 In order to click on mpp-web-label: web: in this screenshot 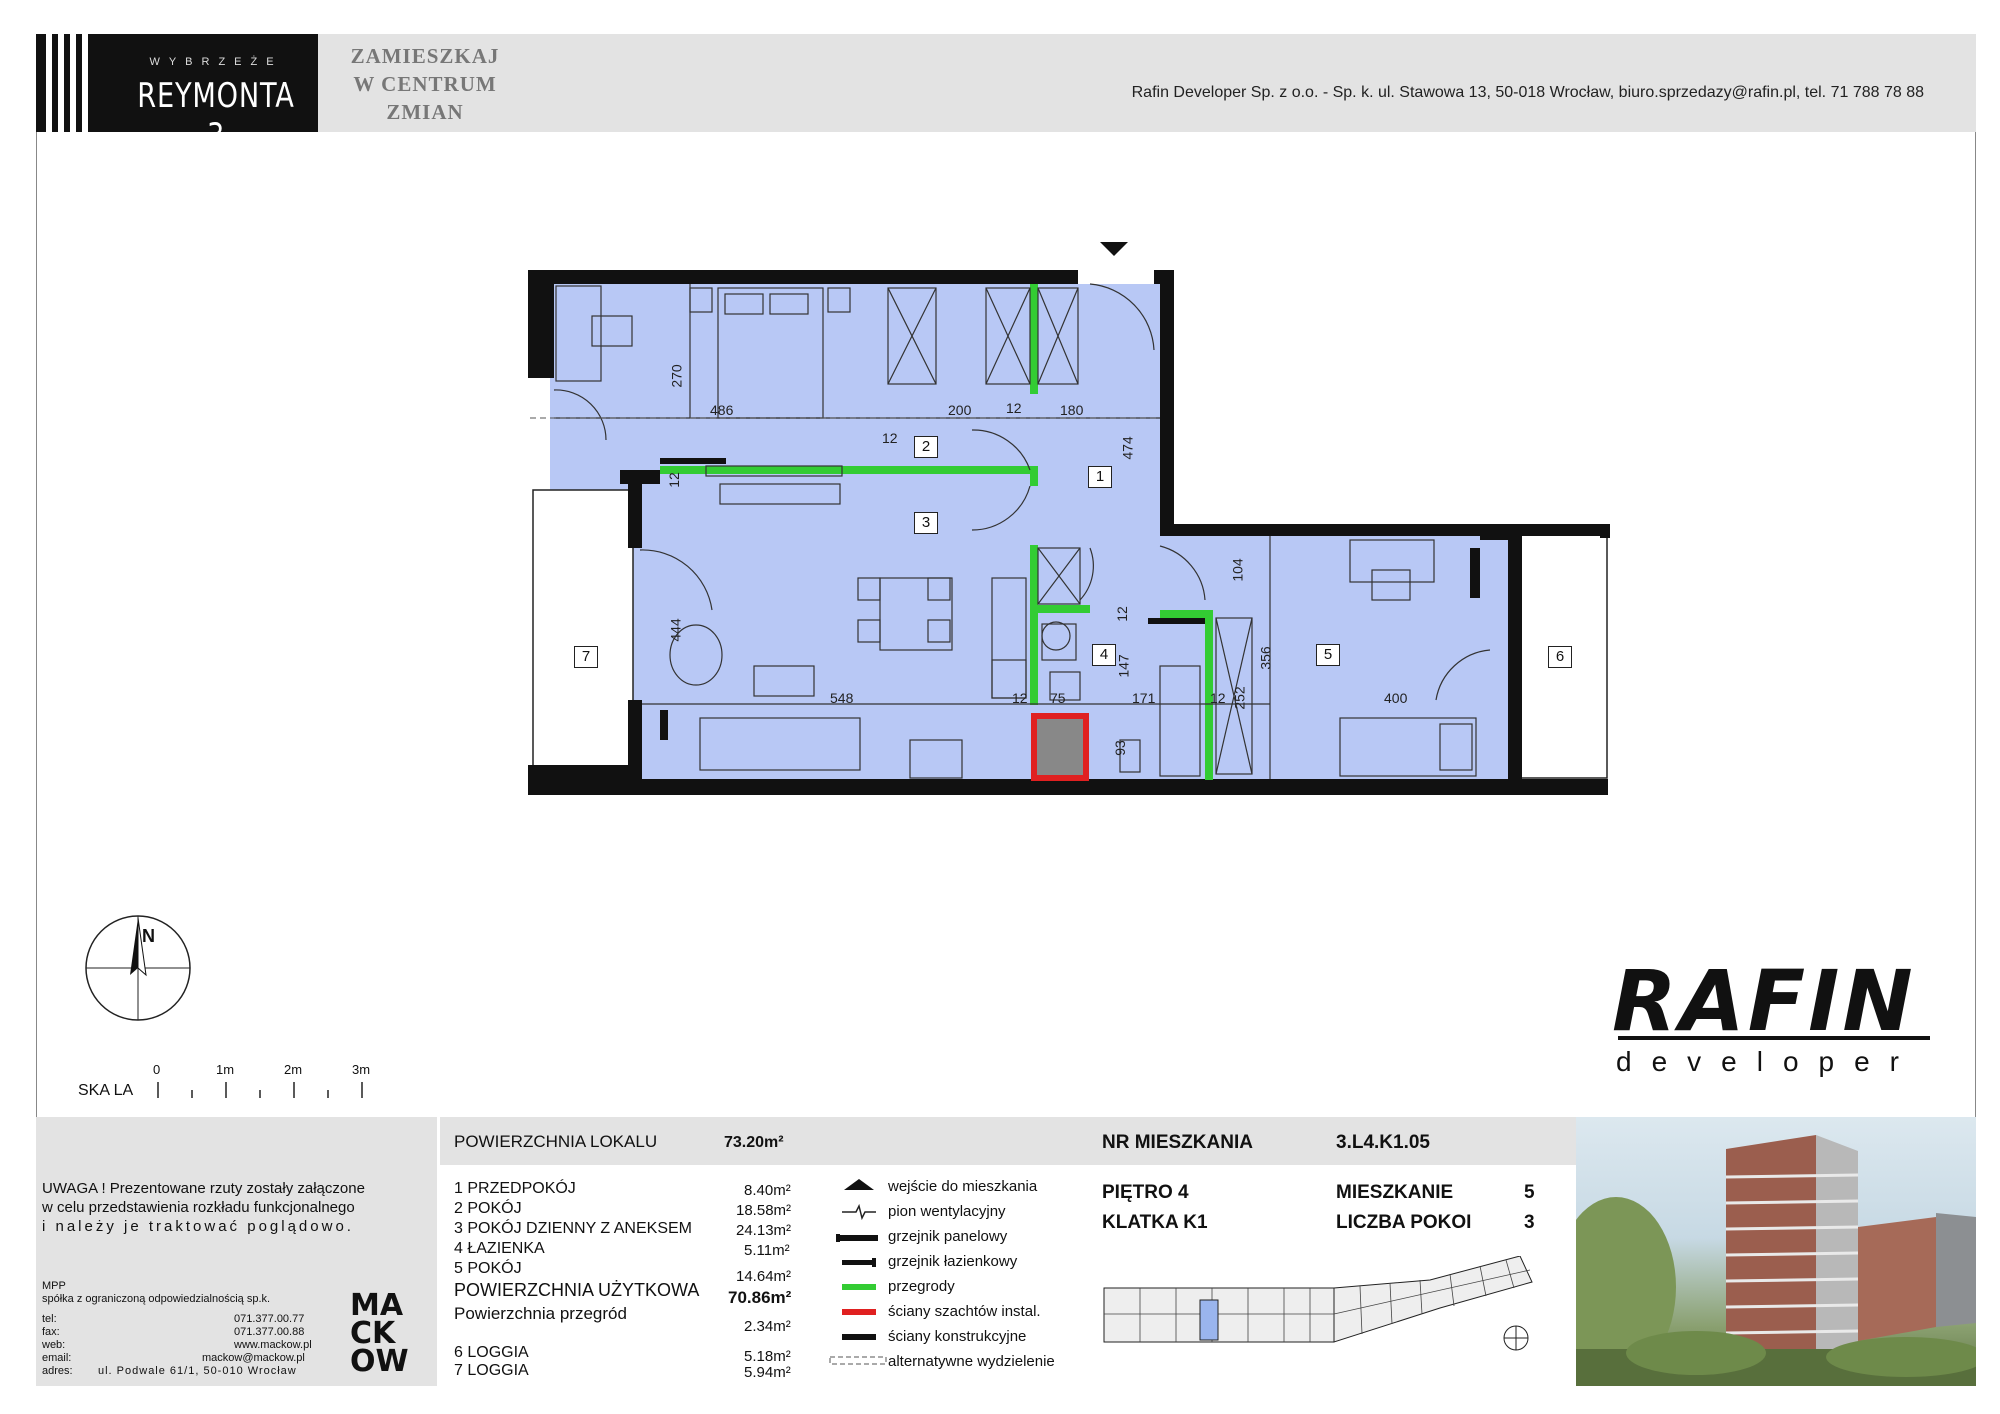, I will do `click(54, 1345)`.